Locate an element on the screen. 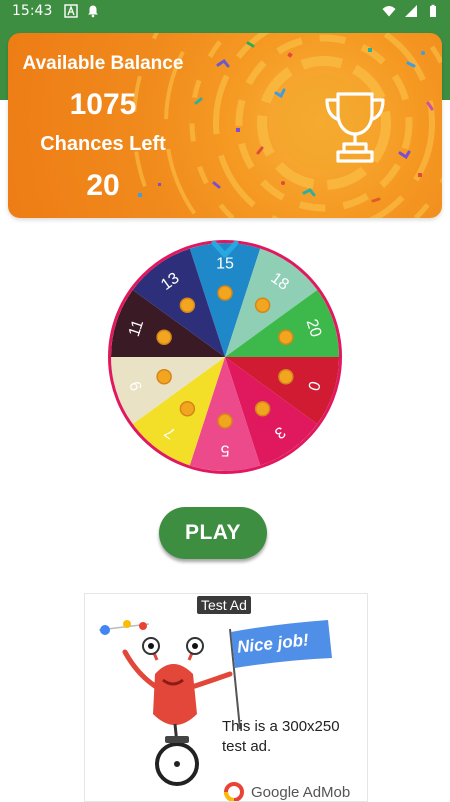 Image resolution: width=450 pixels, height=802 pixels. notification-bell-icon is located at coordinates (93, 11).